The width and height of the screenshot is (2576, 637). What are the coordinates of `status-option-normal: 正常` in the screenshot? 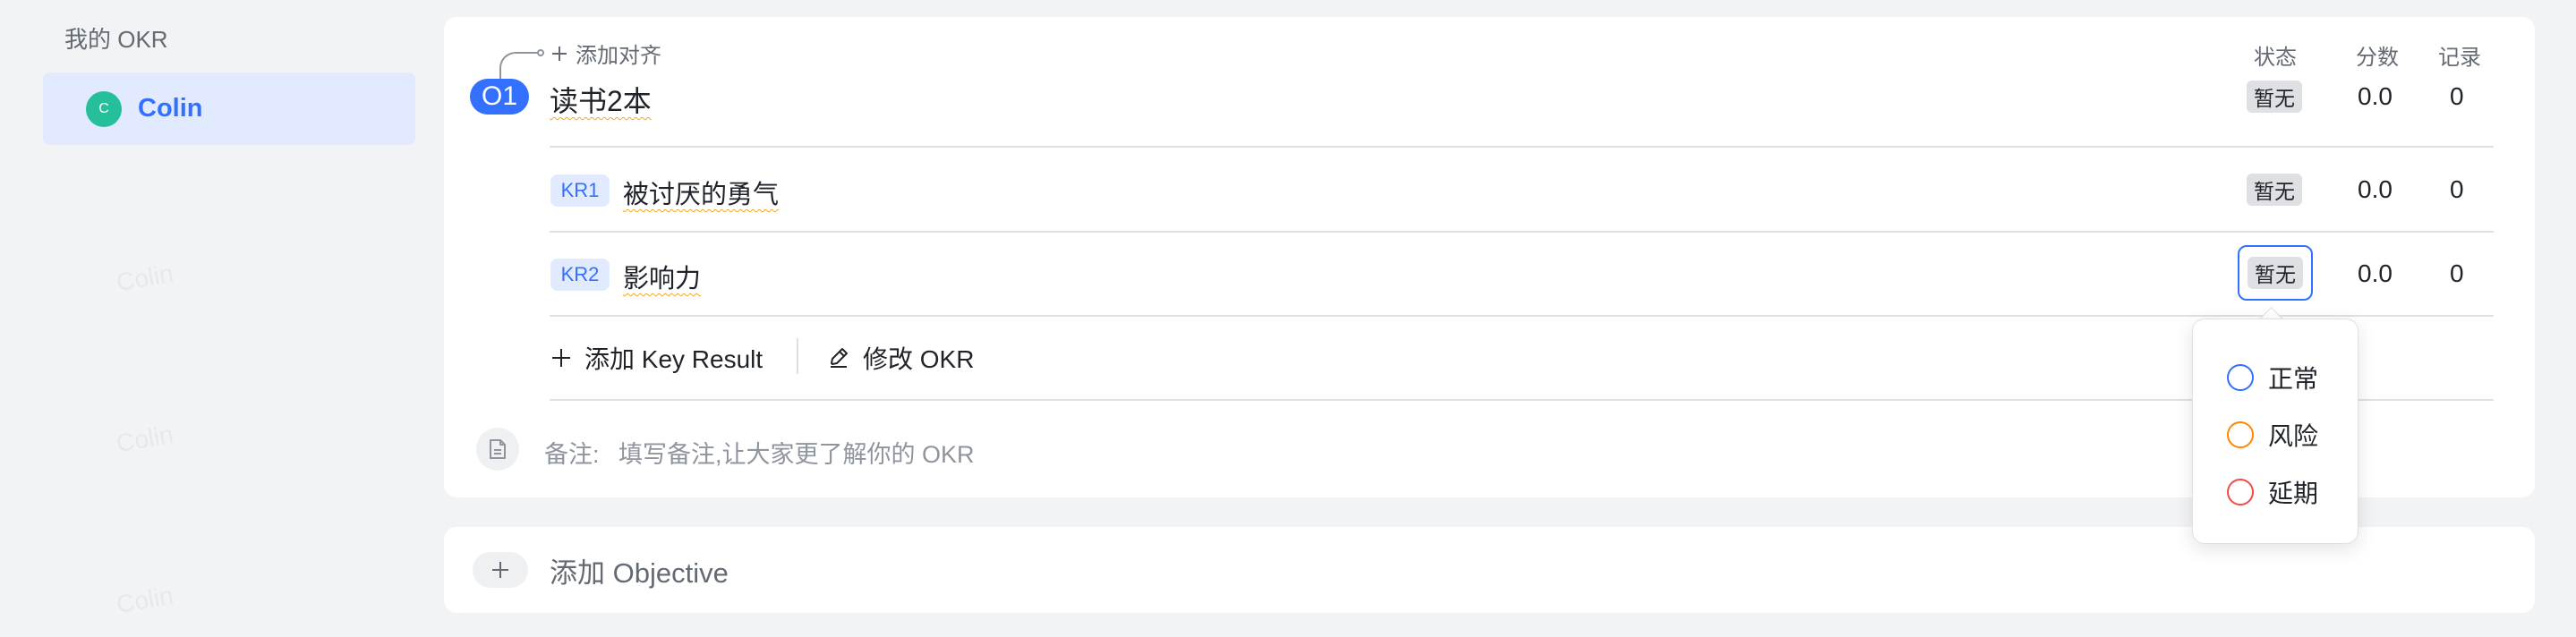 It's located at (2272, 377).